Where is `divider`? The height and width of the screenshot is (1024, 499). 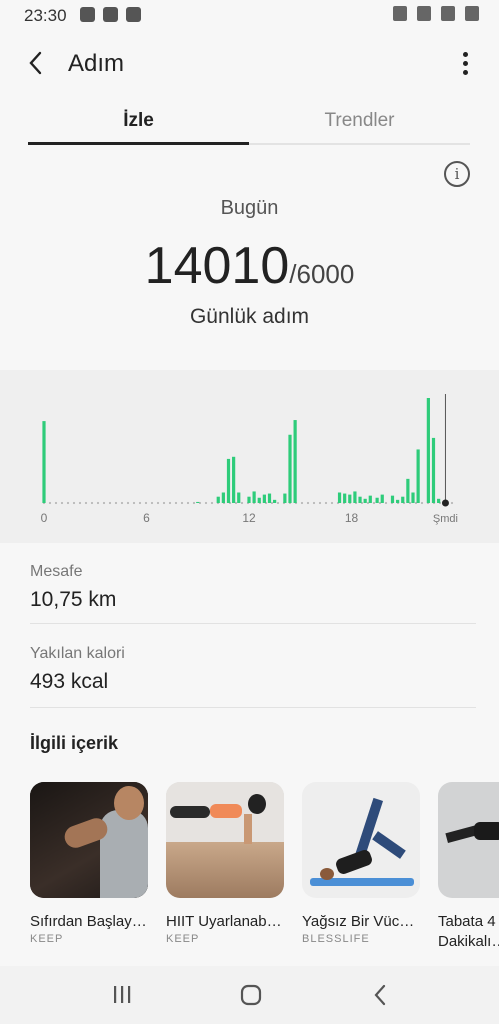
divider is located at coordinates (253, 623).